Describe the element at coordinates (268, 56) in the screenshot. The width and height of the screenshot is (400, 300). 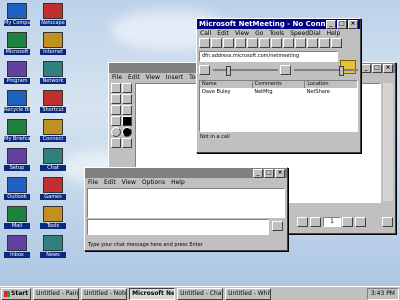
I see `address-input: dfn.address.microsoft.com/netmeeting` at that location.